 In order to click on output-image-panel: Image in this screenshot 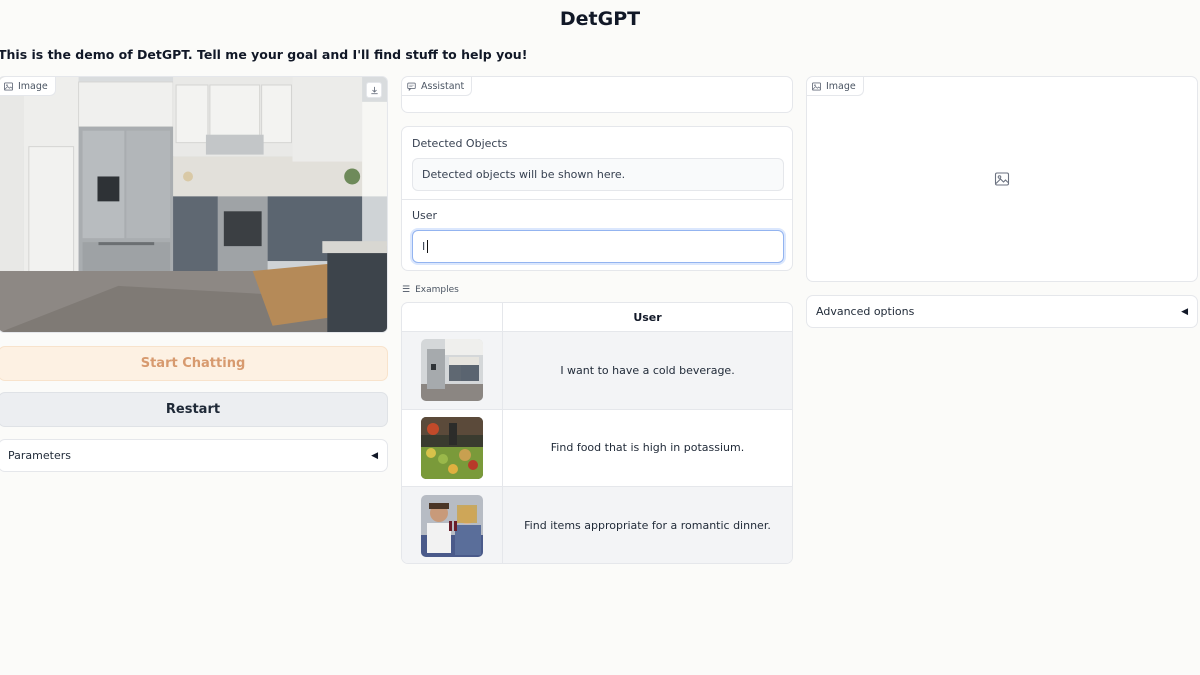, I will do `click(1002, 179)`.